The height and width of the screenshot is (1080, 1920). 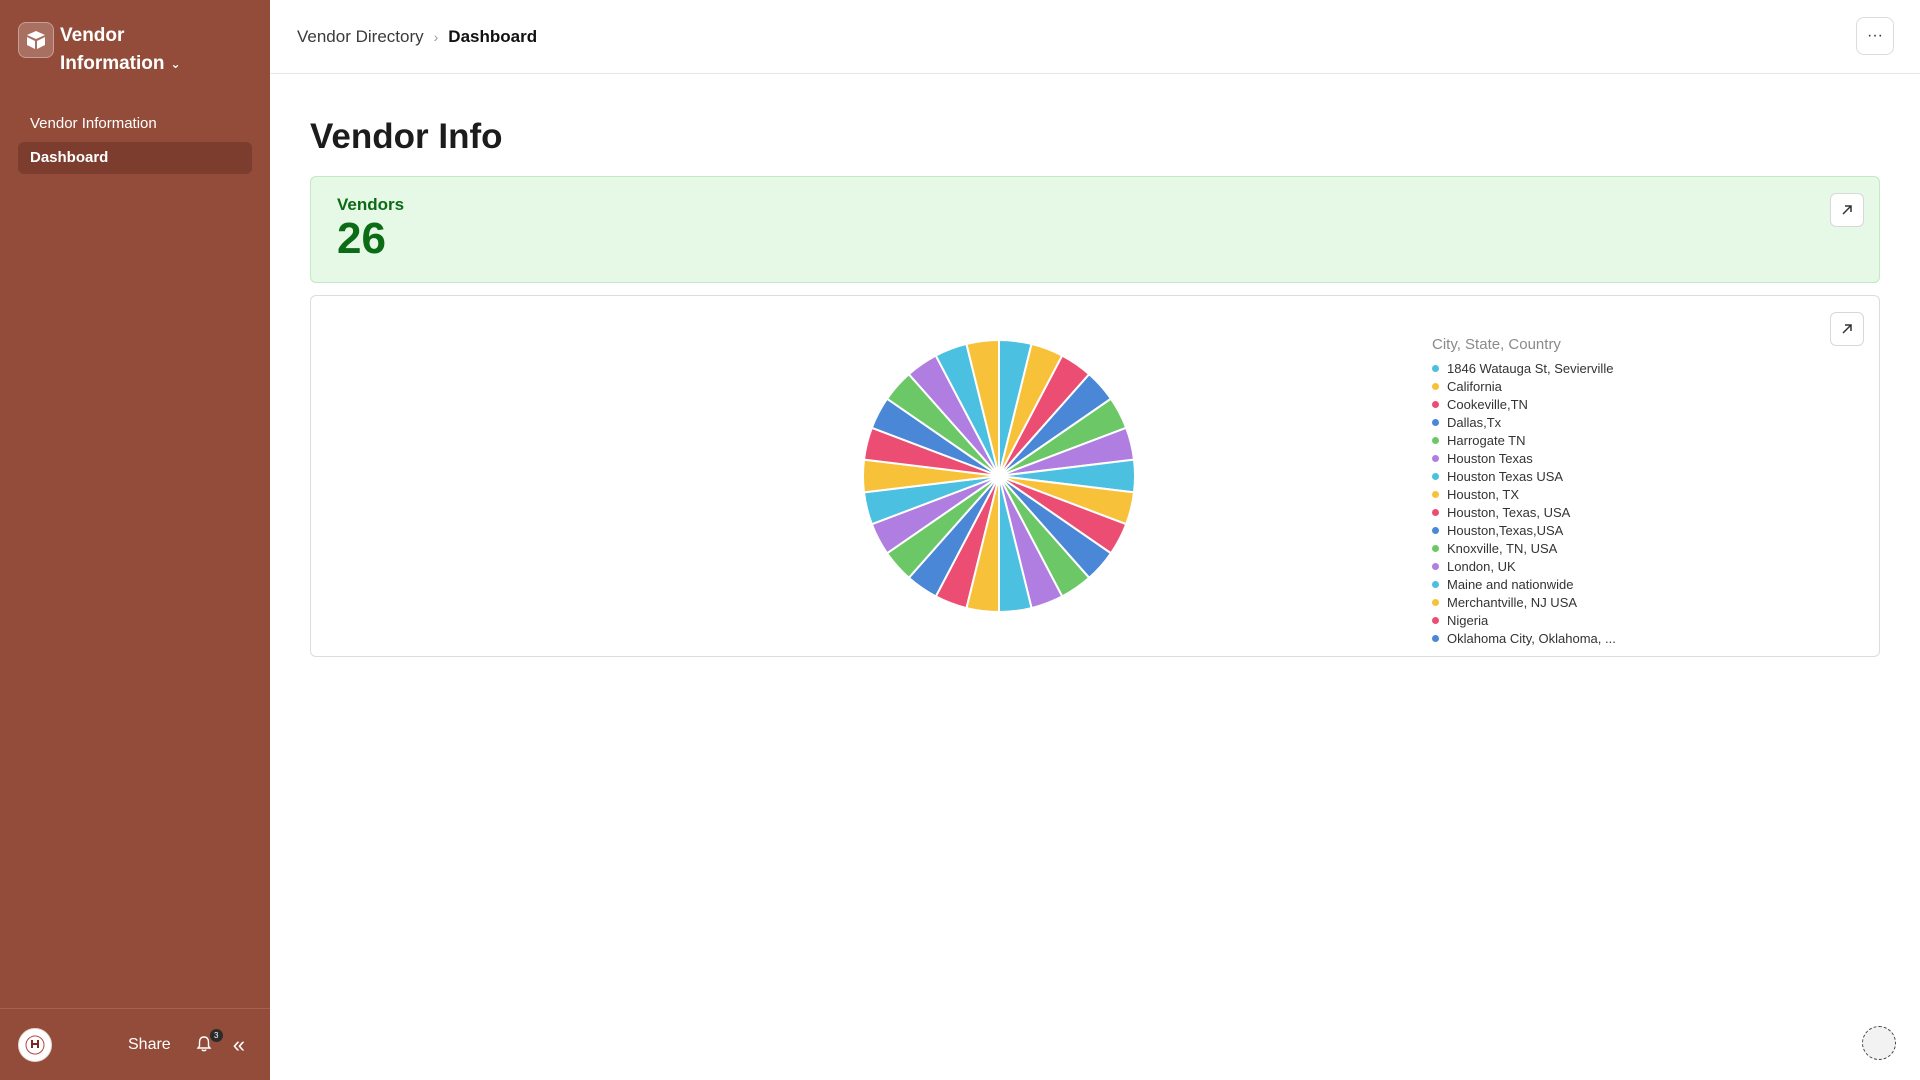 I want to click on page-title: Vendor Info, so click(x=406, y=136).